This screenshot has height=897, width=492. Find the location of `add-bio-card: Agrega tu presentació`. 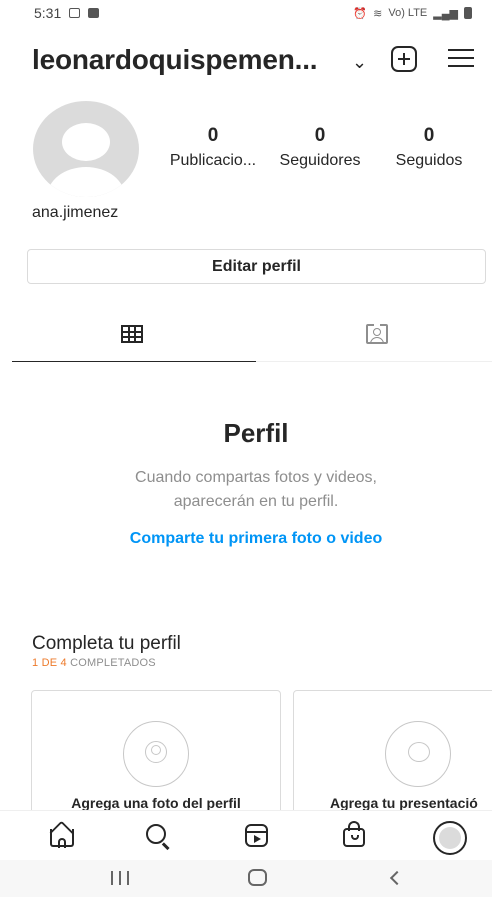

add-bio-card: Agrega tu presentació is located at coordinates (392, 760).